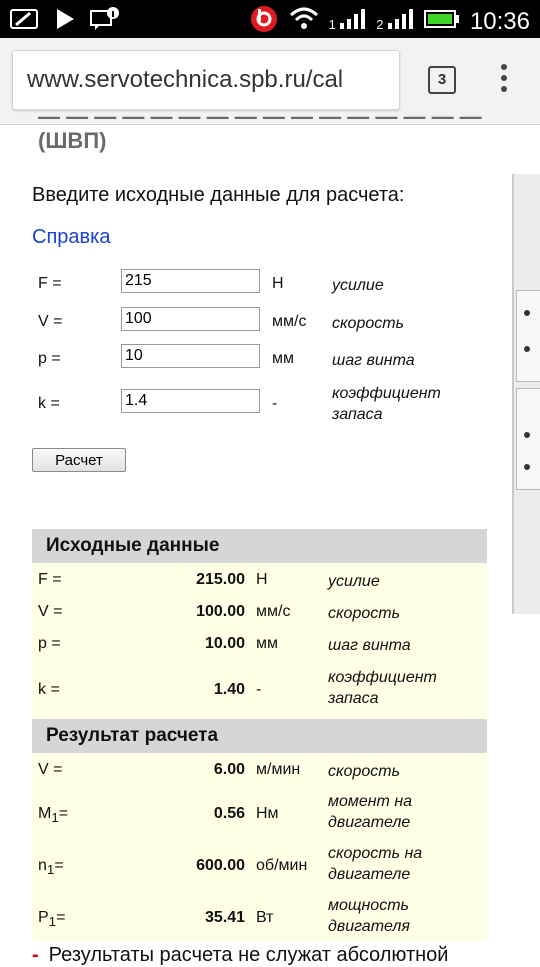  Describe the element at coordinates (282, 865) in the screenshot. I see `row-unit: об/мин` at that location.